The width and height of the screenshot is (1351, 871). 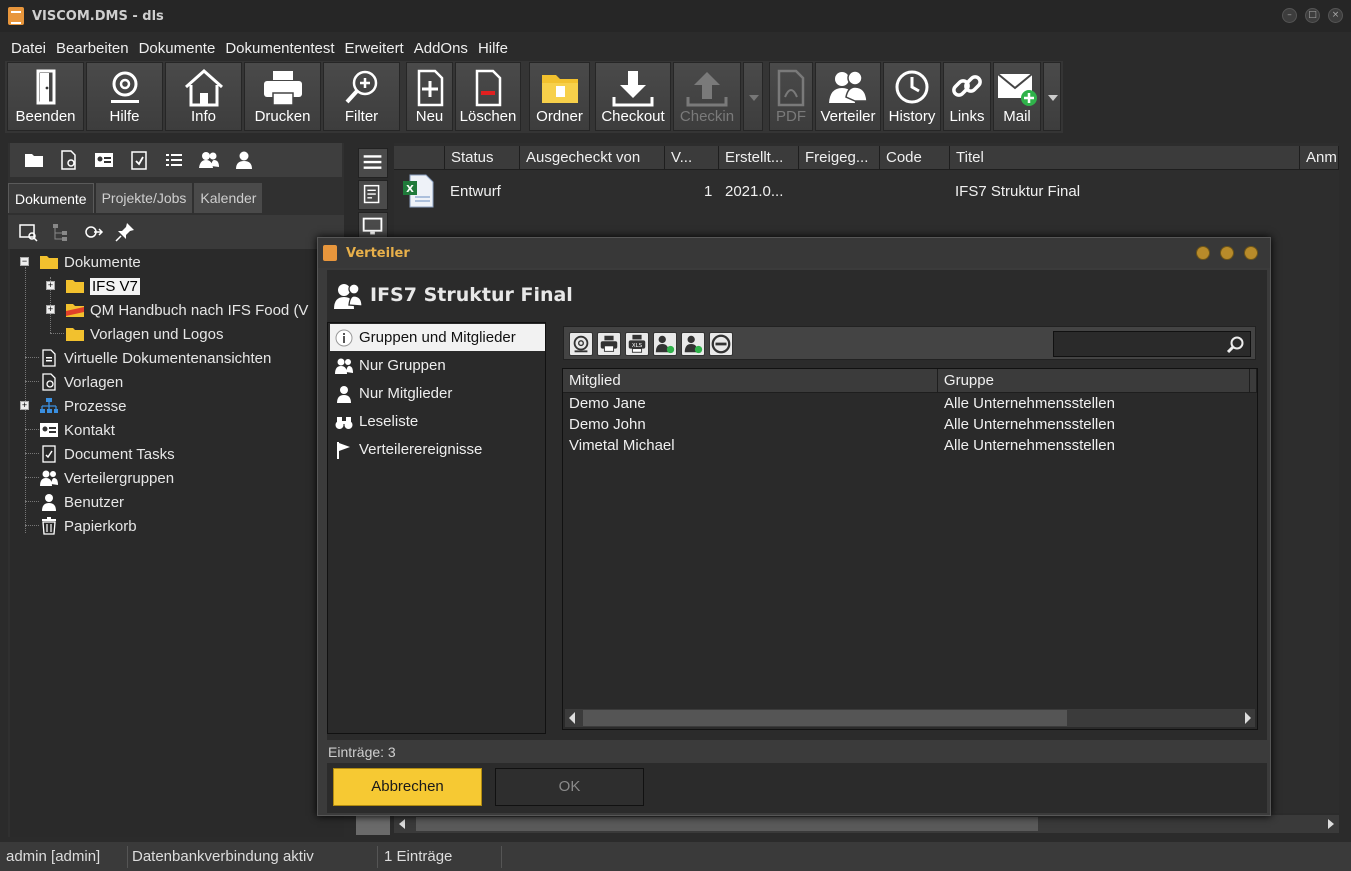 I want to click on list-view-button, so click(x=373, y=163).